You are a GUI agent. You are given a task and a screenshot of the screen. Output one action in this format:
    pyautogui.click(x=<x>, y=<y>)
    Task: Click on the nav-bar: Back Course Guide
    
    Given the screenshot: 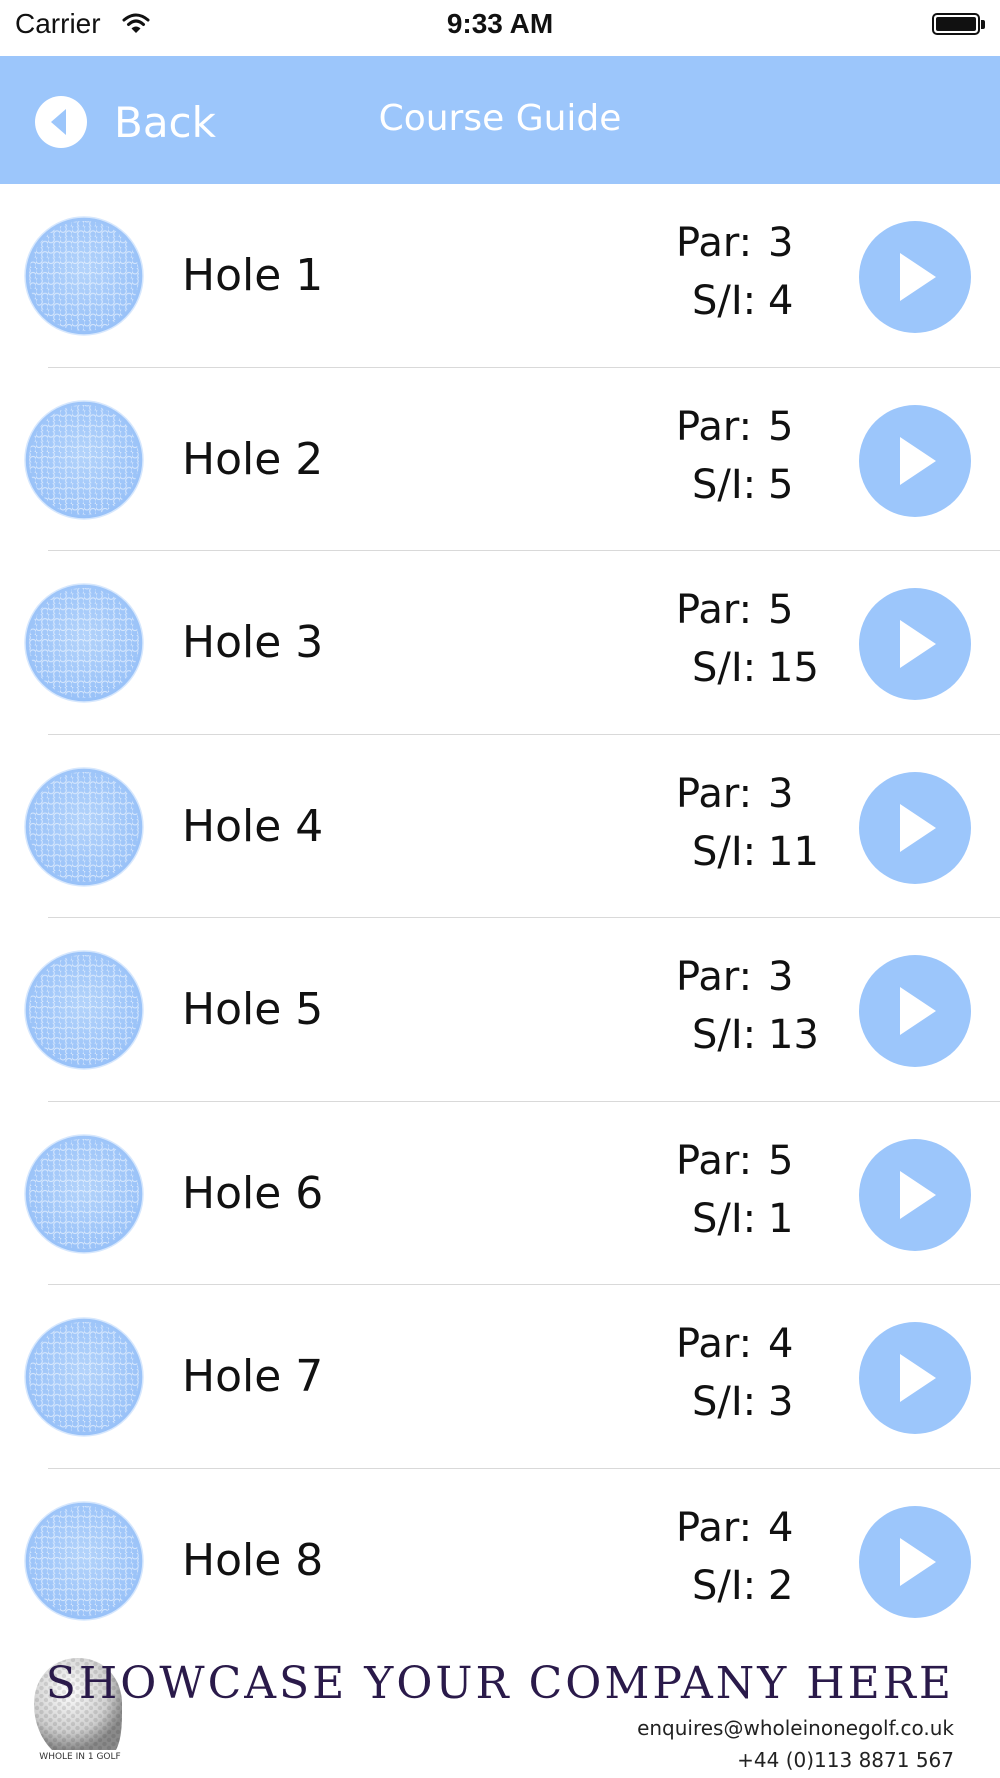 What is the action you would take?
    pyautogui.click(x=500, y=120)
    